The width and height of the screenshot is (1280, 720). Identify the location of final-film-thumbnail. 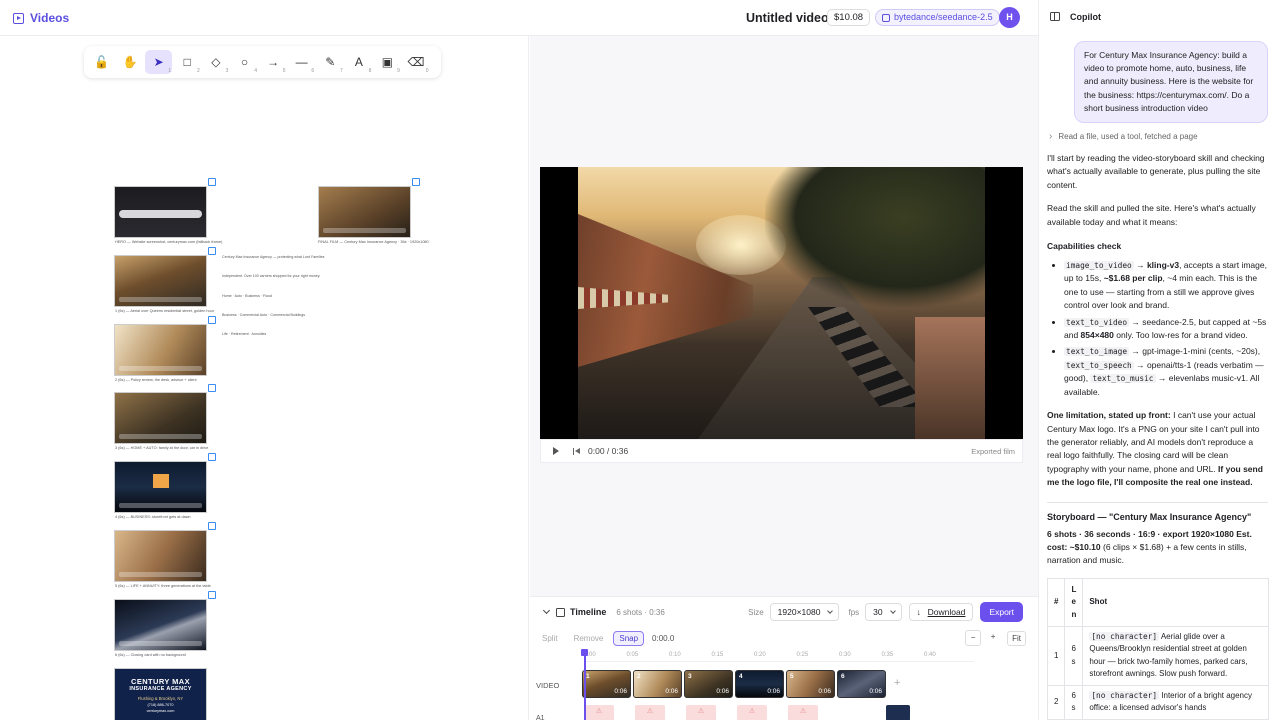
(369, 208).